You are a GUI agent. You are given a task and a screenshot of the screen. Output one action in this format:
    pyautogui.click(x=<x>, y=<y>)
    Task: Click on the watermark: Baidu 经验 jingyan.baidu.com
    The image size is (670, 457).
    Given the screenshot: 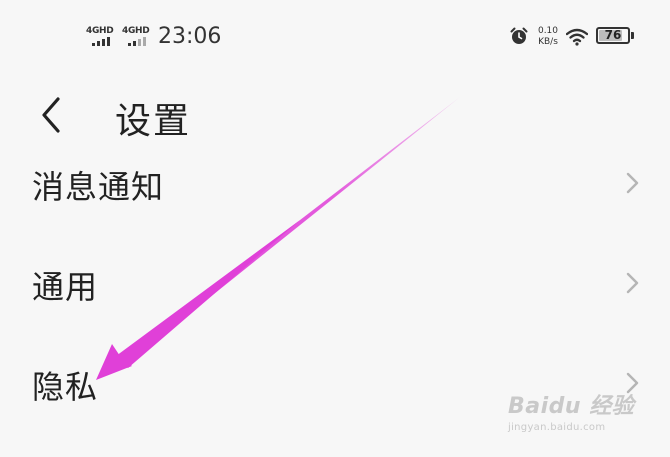 What is the action you would take?
    pyautogui.click(x=571, y=410)
    